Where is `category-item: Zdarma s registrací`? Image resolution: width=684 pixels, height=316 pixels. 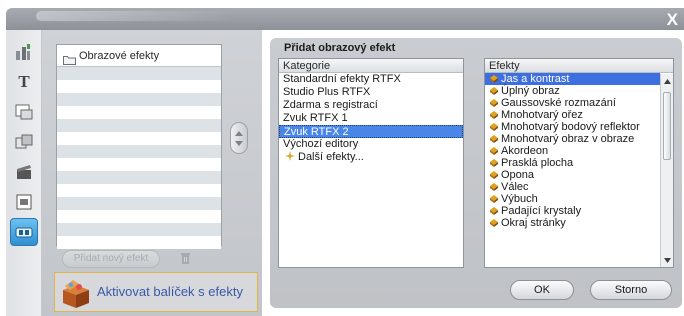 category-item: Zdarma s registrací is located at coordinates (371, 105).